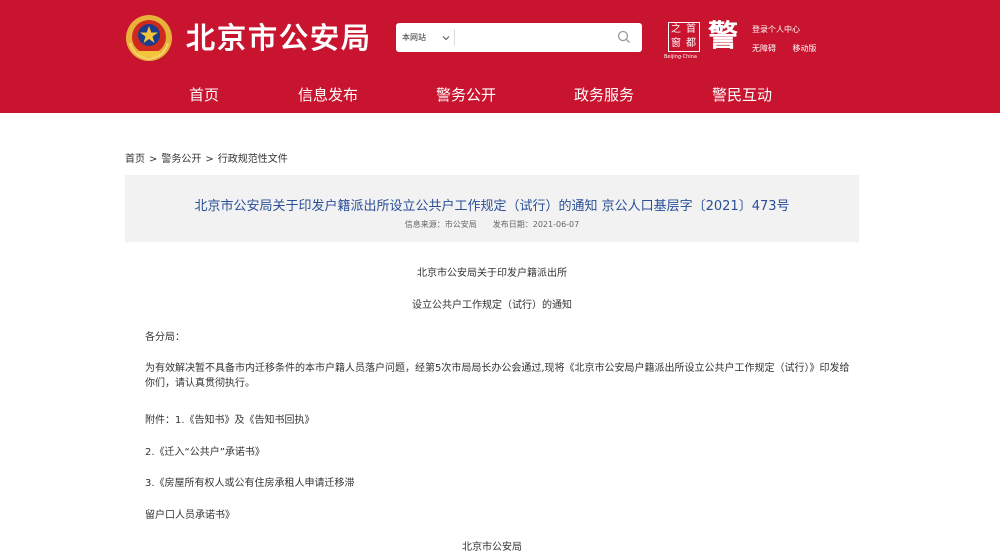 The width and height of the screenshot is (1000, 554). I want to click on police-char-logo: 警, so click(723, 37).